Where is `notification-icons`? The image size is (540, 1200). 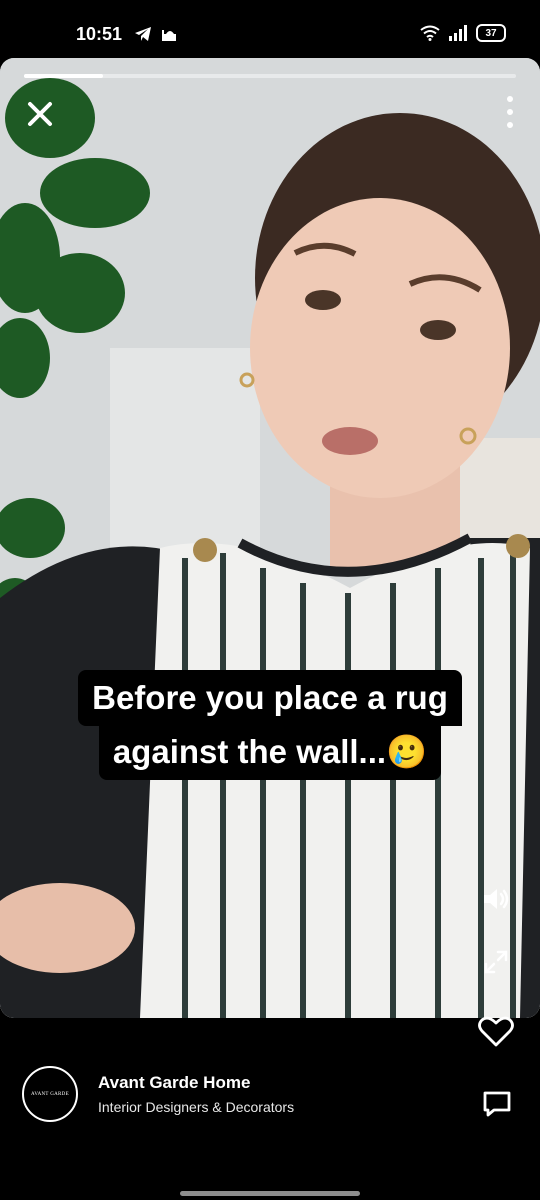 notification-icons is located at coordinates (156, 34).